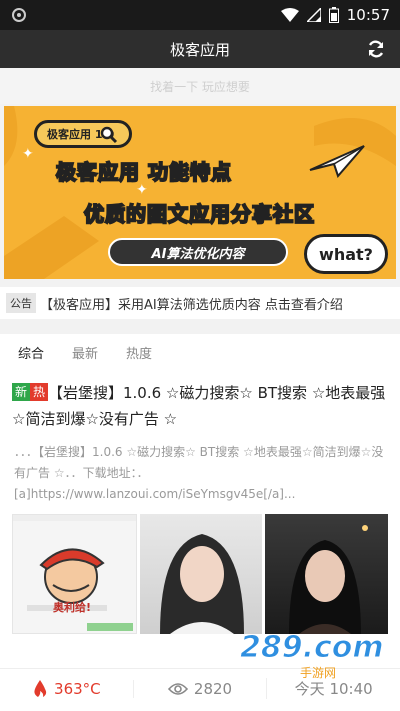 The image size is (400, 711). Describe the element at coordinates (21, 303) in the screenshot. I see `notice-tag: 公告` at that location.